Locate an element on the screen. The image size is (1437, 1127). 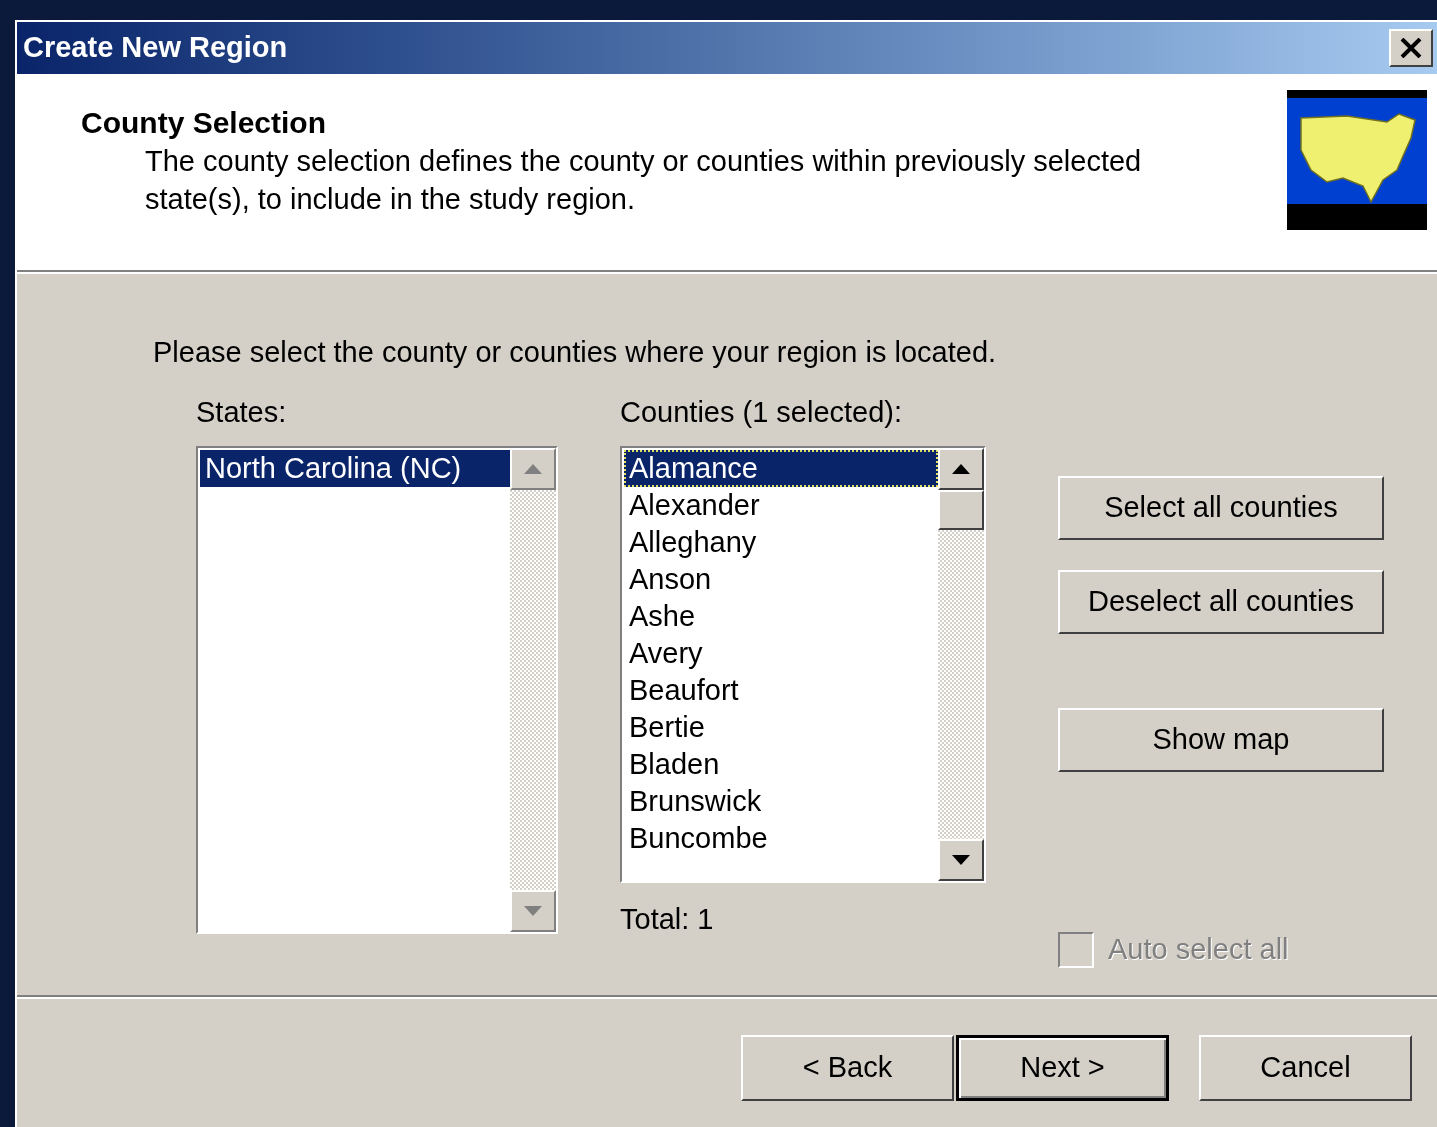
list-item: Bladen is located at coordinates (781, 764).